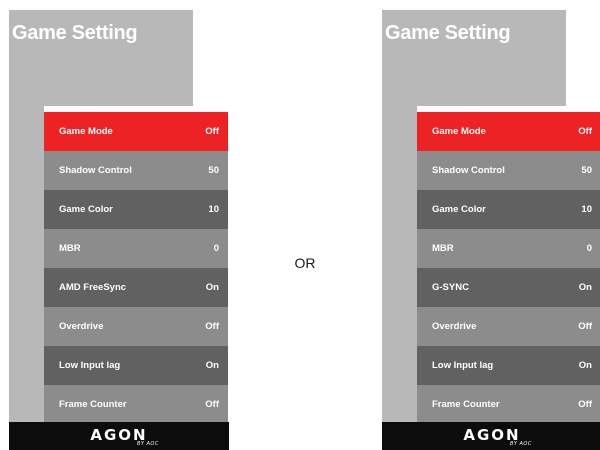 This screenshot has height=450, width=600. What do you see at coordinates (93, 287) in the screenshot?
I see `menu-item-label: AMD FreeSync` at bounding box center [93, 287].